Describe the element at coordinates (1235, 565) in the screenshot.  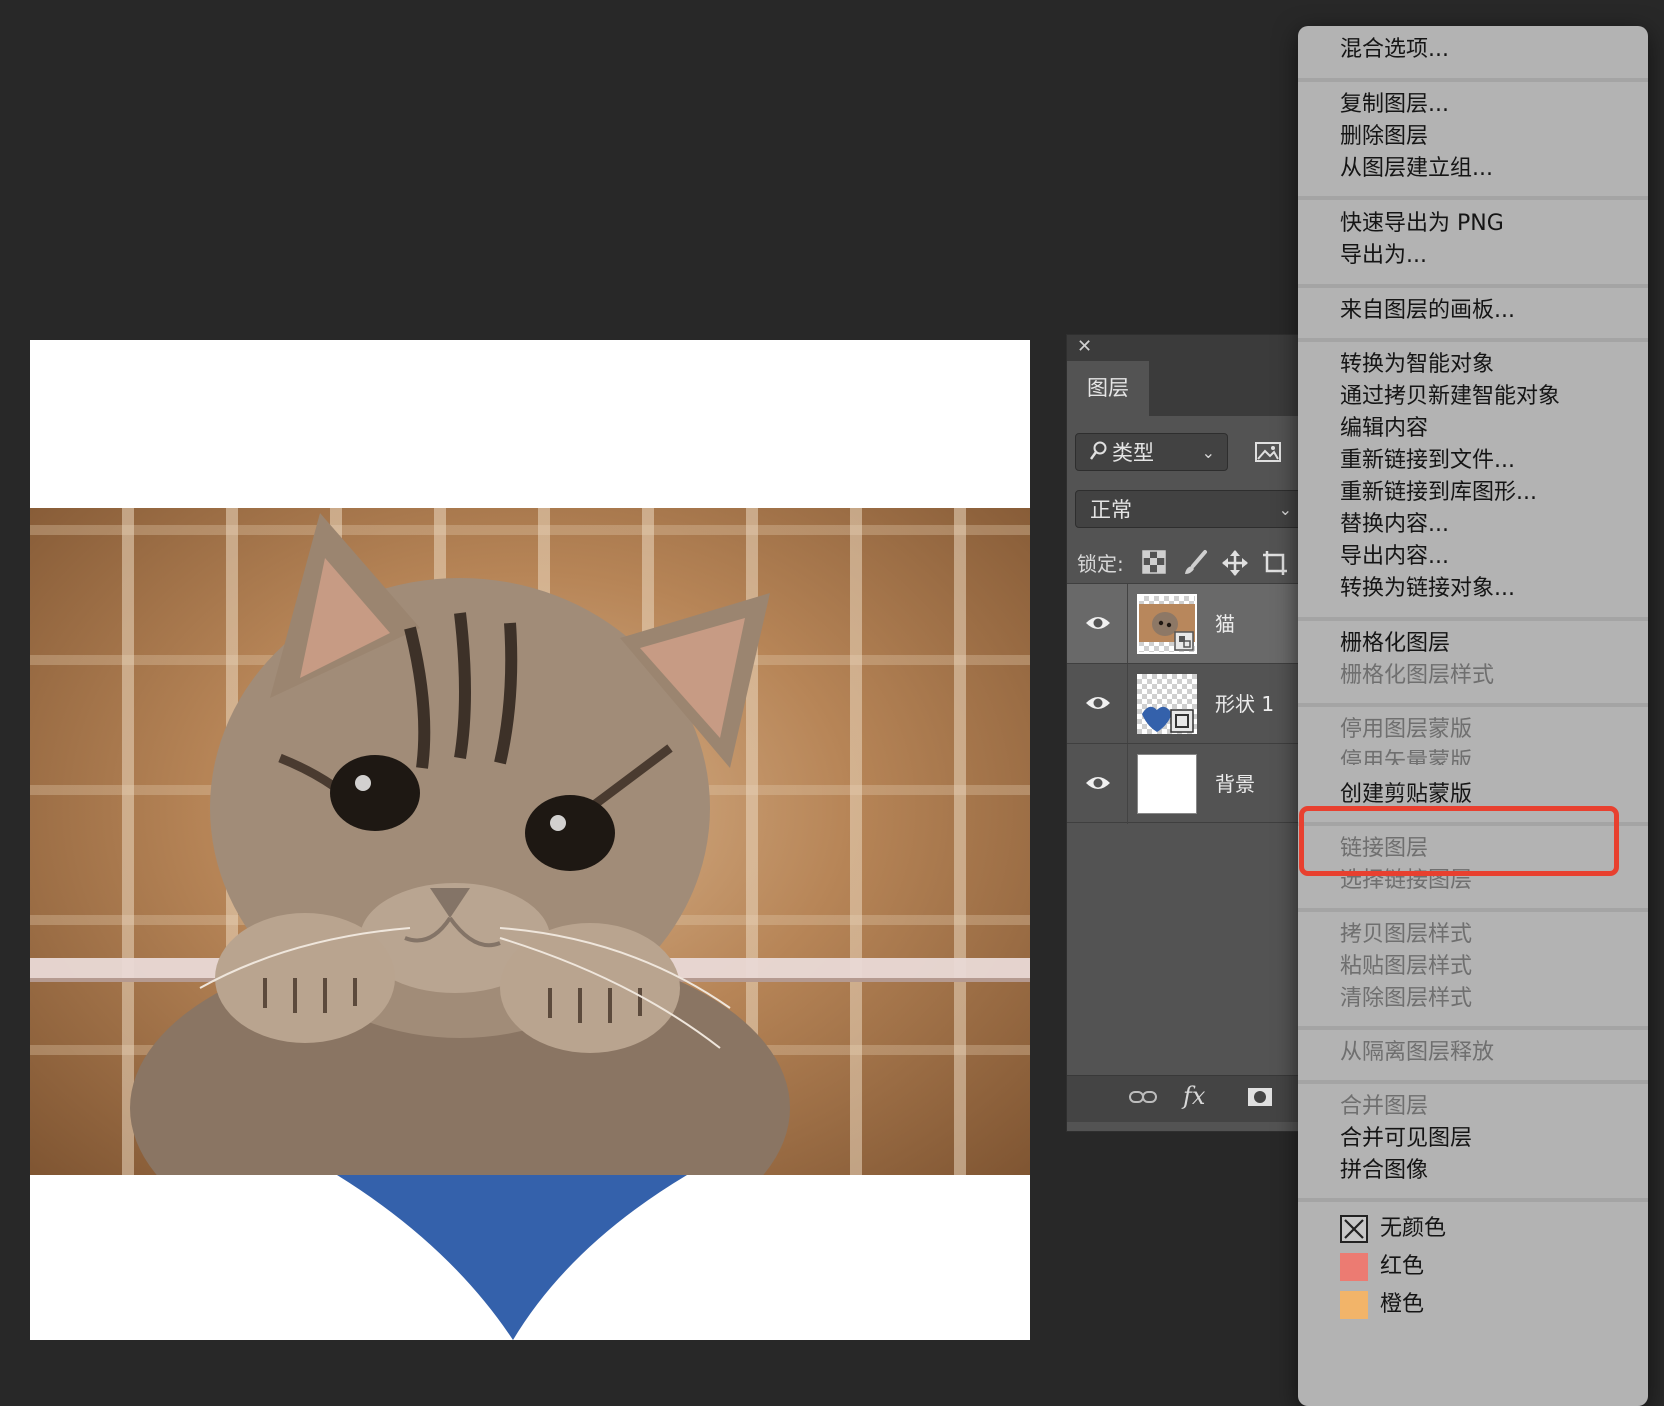
I see `lock-position-move-icon` at that location.